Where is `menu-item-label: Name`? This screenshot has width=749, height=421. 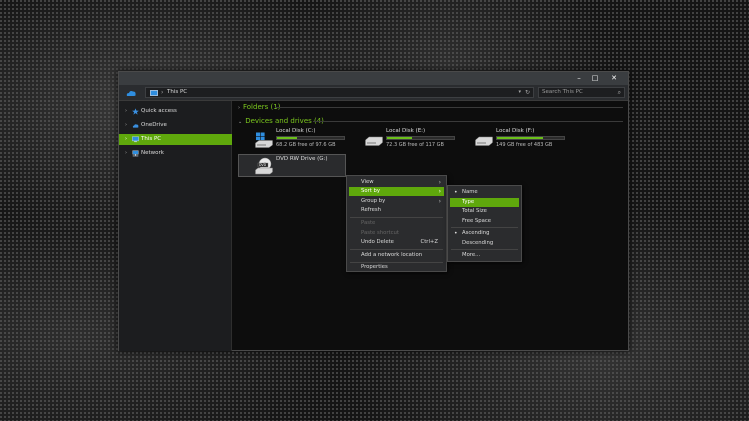
menu-item-label: Name is located at coordinates (470, 192).